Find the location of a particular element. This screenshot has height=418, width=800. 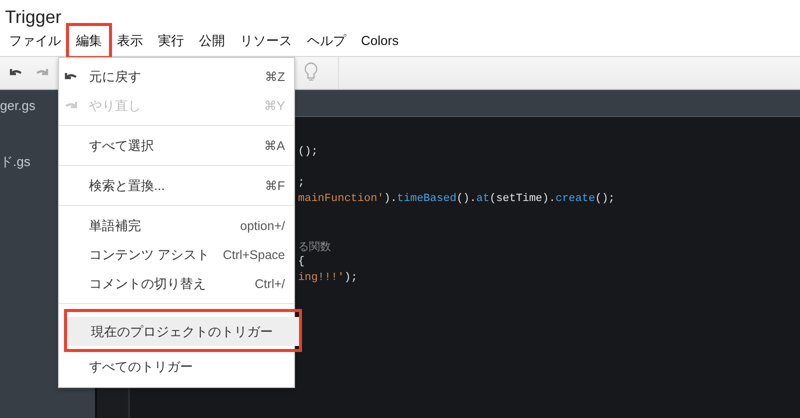

menu-entry: コメントの切り替え Ctrl+/ is located at coordinates (176, 283).